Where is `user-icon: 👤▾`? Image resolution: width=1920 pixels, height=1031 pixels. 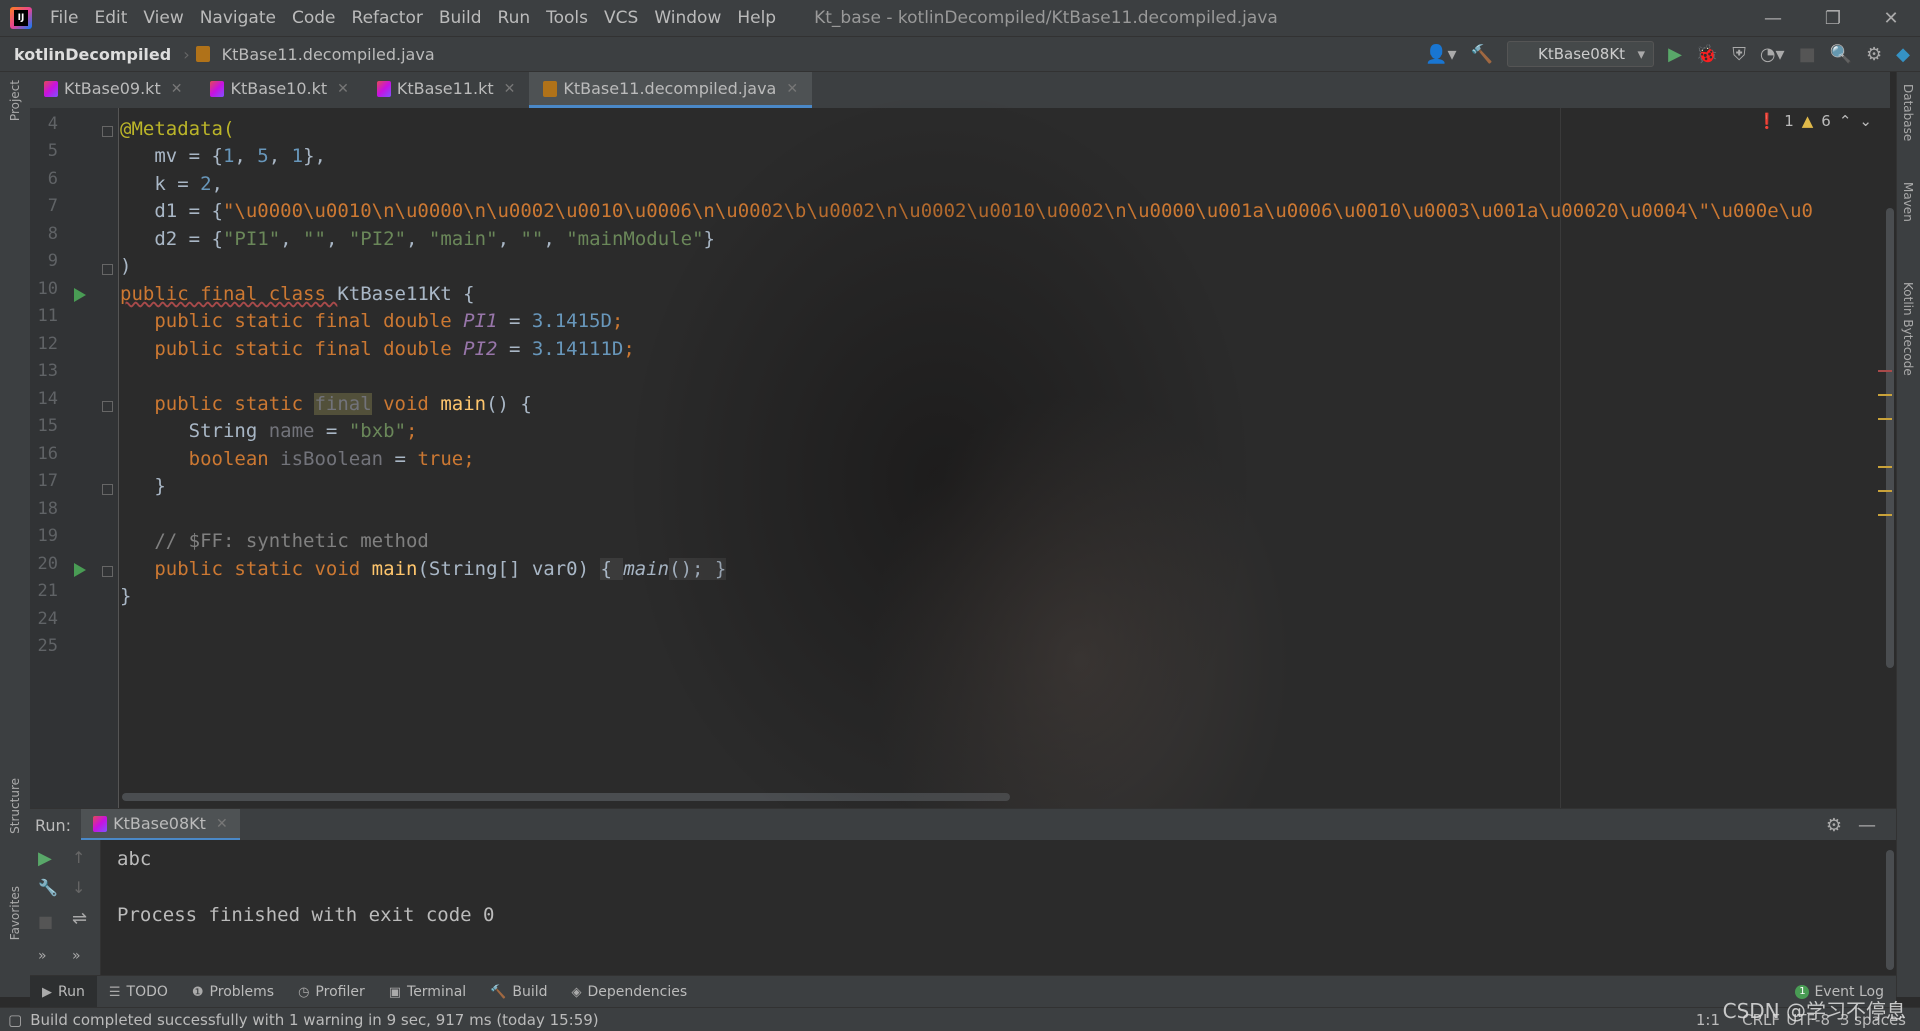
user-icon: 👤▾ is located at coordinates (1440, 54).